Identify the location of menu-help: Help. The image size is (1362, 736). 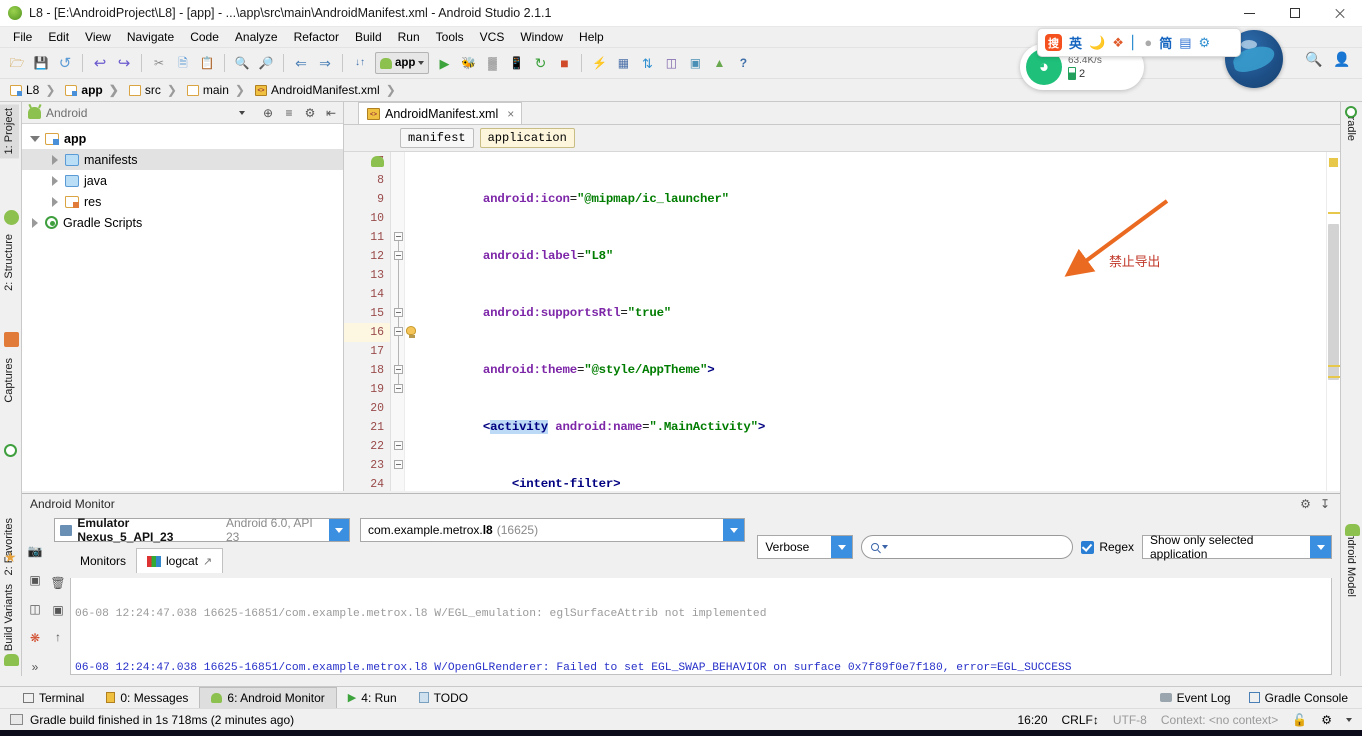
(591, 37).